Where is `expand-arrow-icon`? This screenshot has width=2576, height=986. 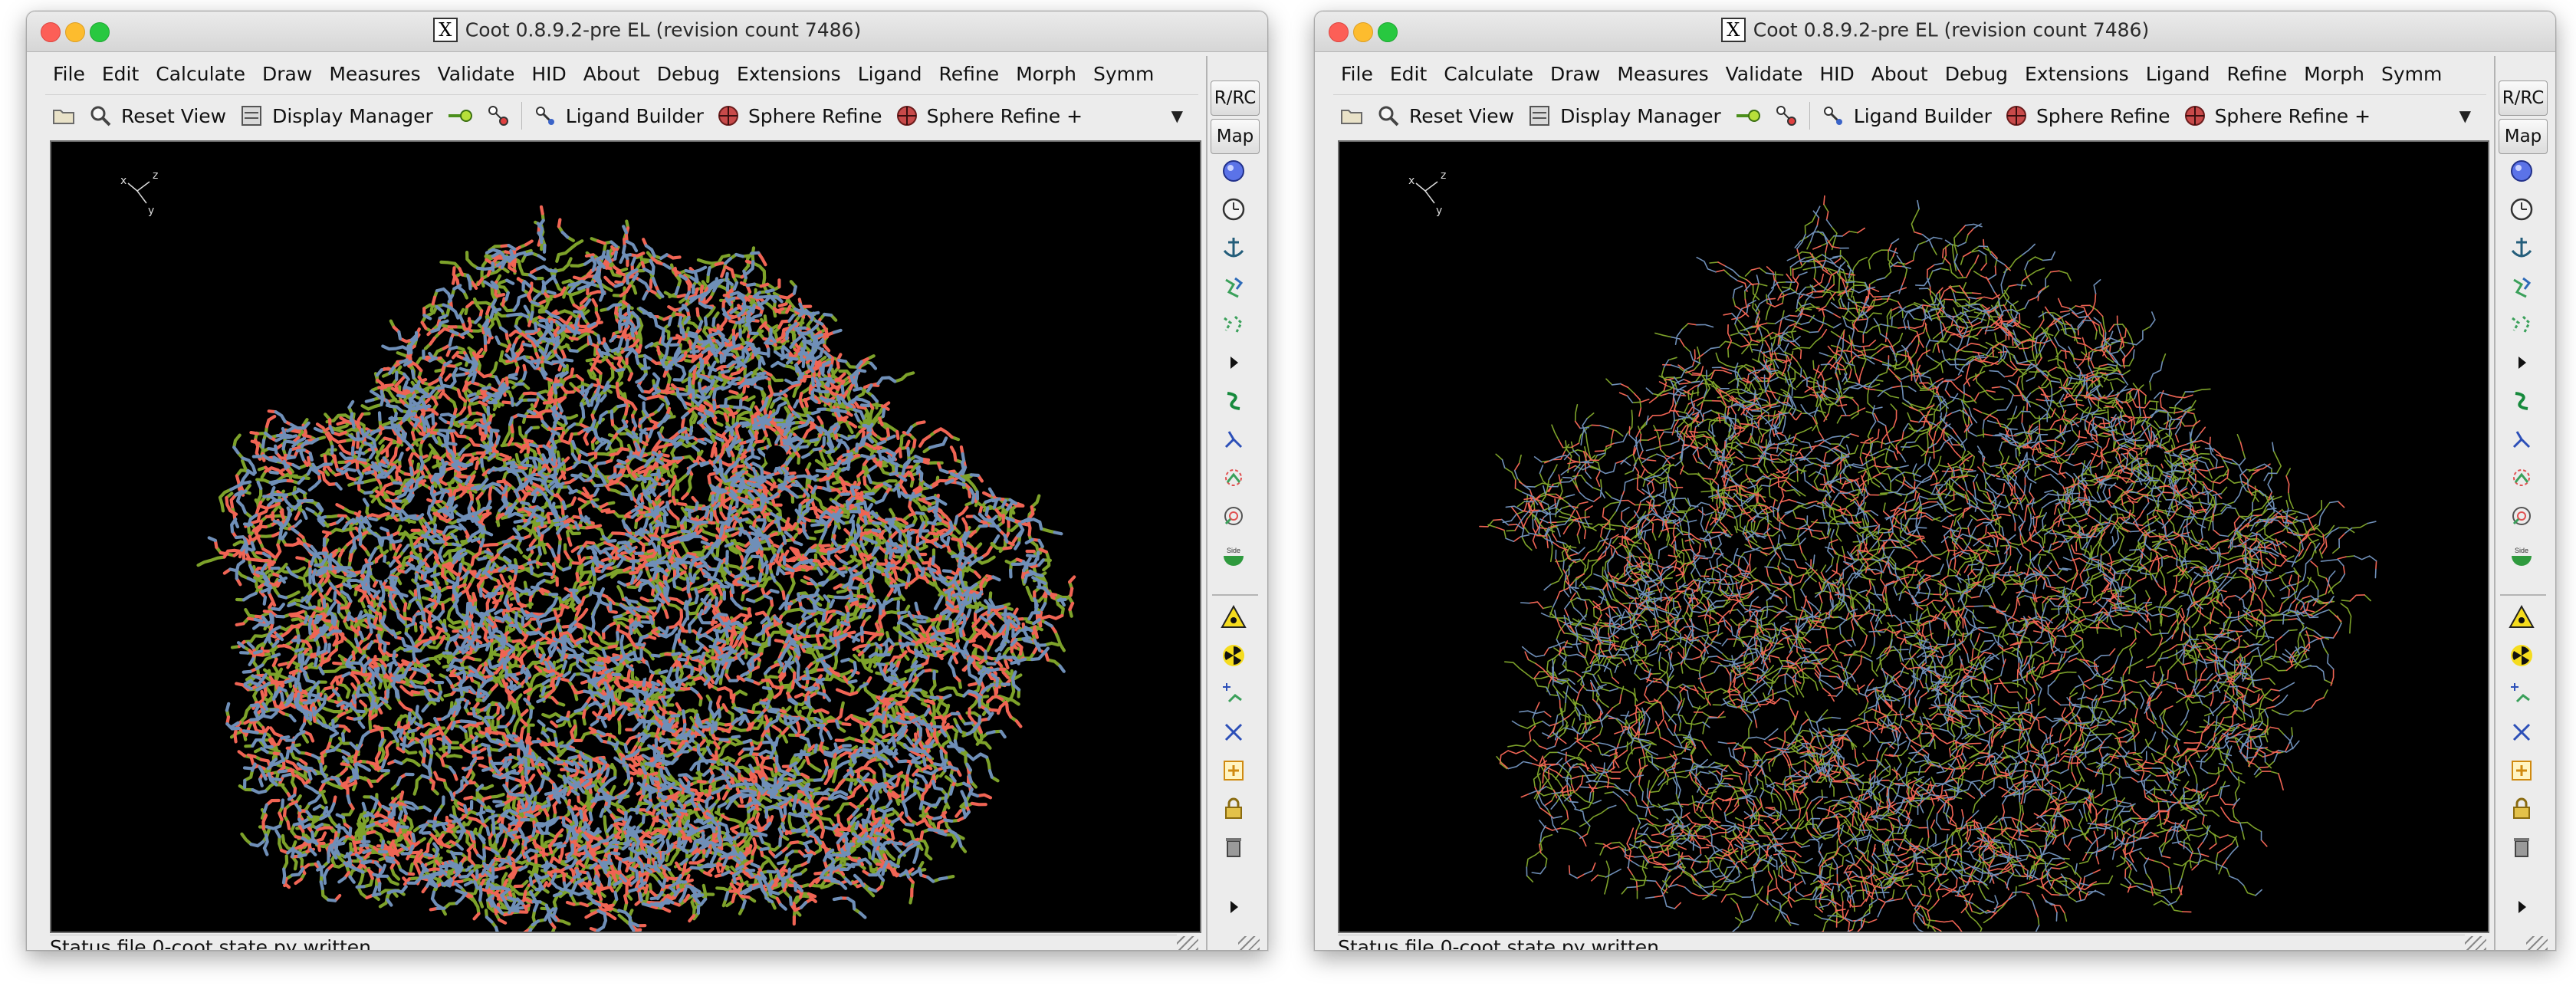 expand-arrow-icon is located at coordinates (1234, 363).